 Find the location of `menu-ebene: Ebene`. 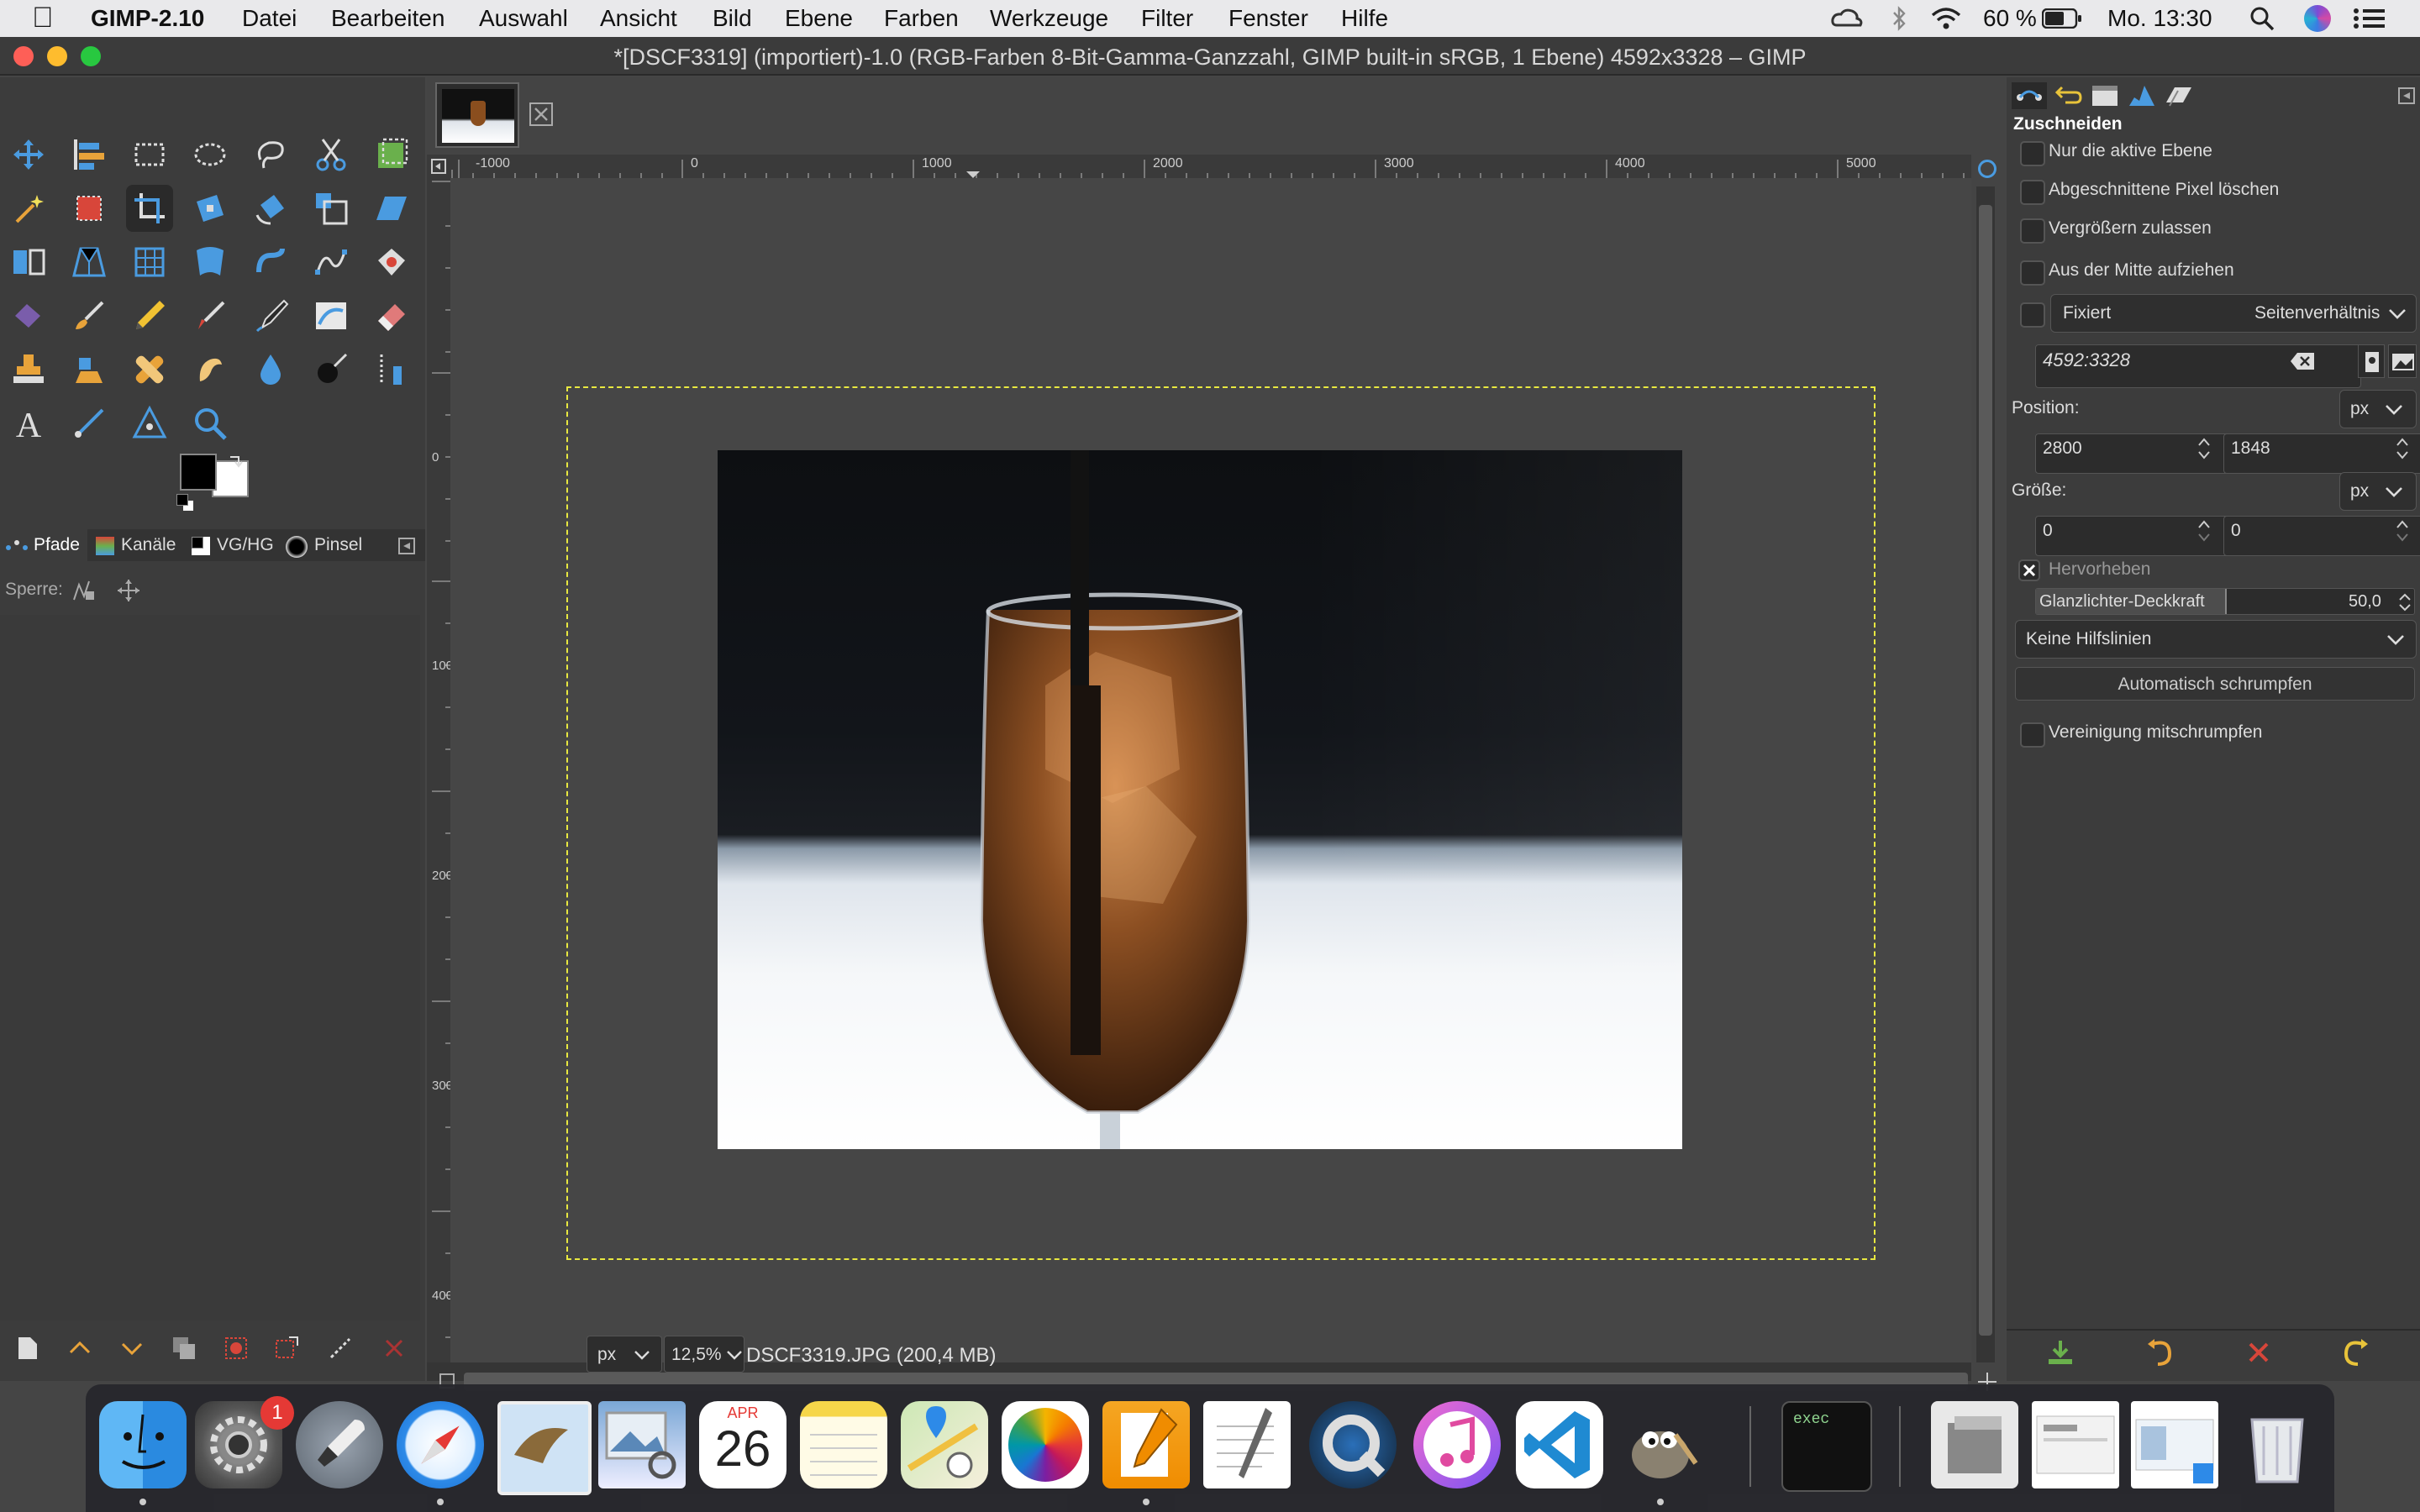

menu-ebene: Ebene is located at coordinates (819, 18).